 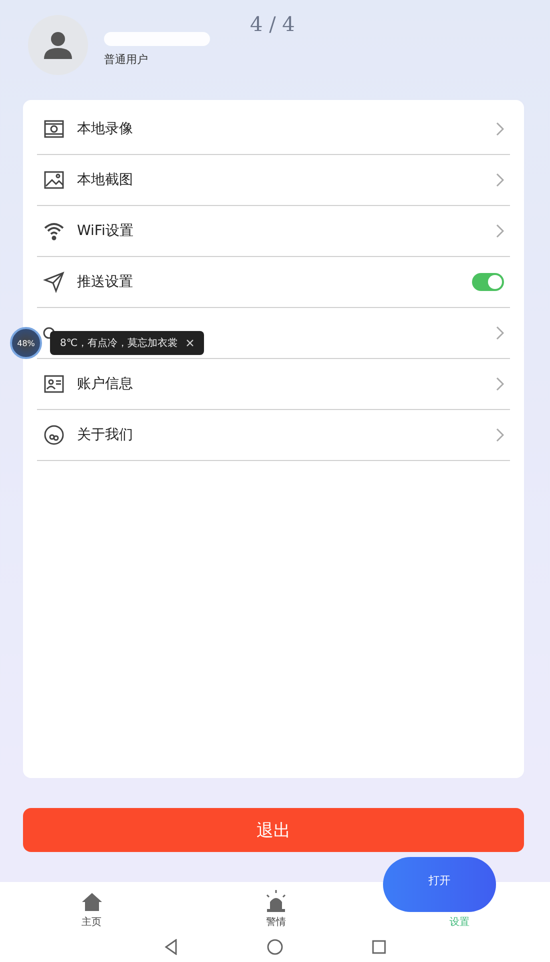 What do you see at coordinates (54, 282) in the screenshot?
I see `send-icon` at bounding box center [54, 282].